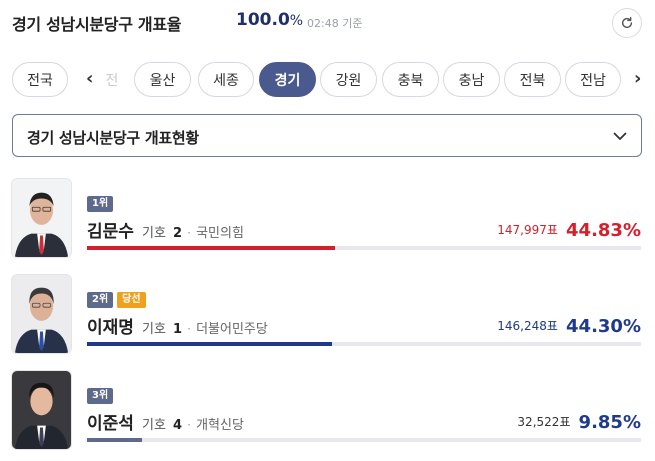 The image size is (655, 461). I want to click on rank-badges: 3위, so click(100, 396).